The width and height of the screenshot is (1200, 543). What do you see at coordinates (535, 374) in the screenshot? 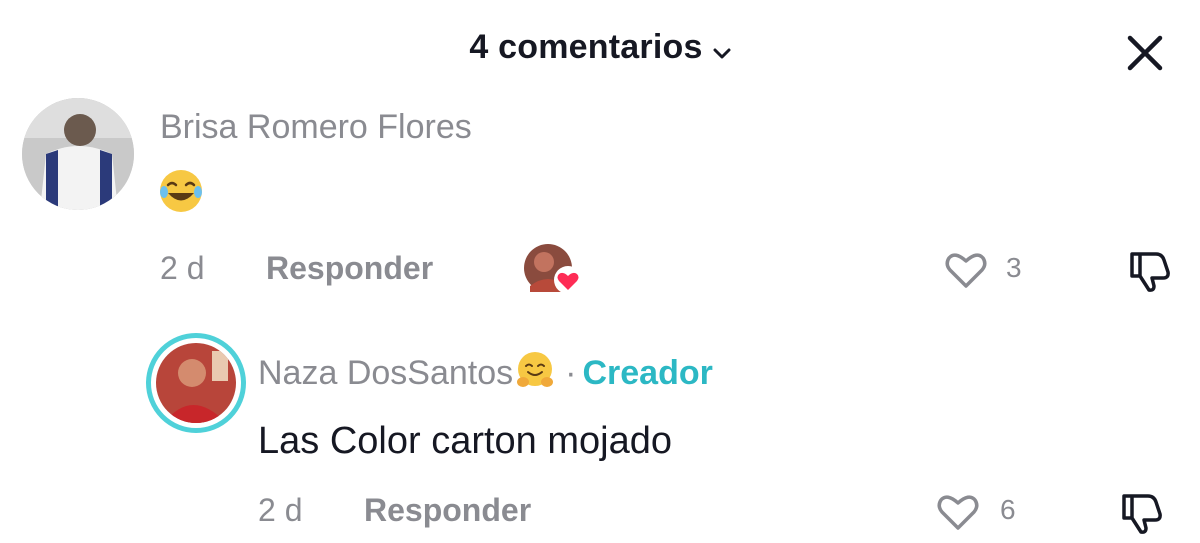
I see `hugging-face-emoji-icon` at bounding box center [535, 374].